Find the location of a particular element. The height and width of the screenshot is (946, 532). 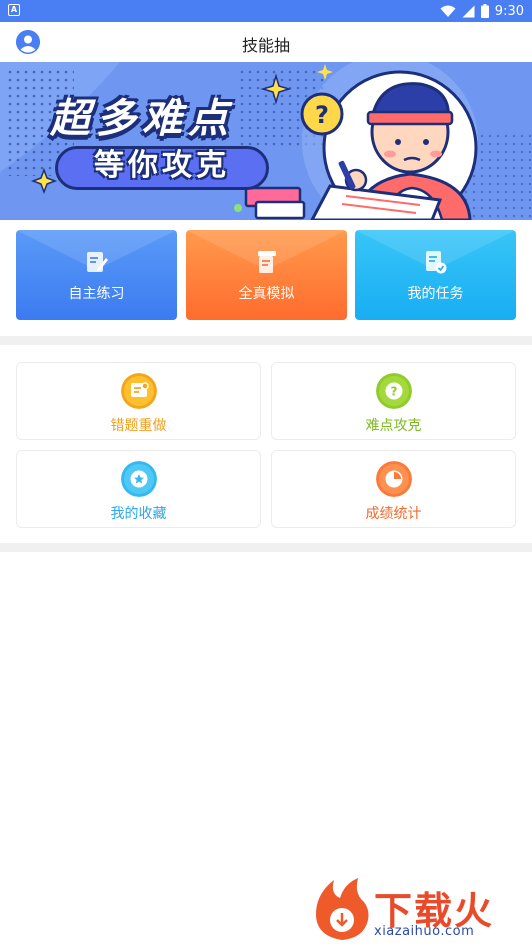

question-icon: ? is located at coordinates (393, 391).